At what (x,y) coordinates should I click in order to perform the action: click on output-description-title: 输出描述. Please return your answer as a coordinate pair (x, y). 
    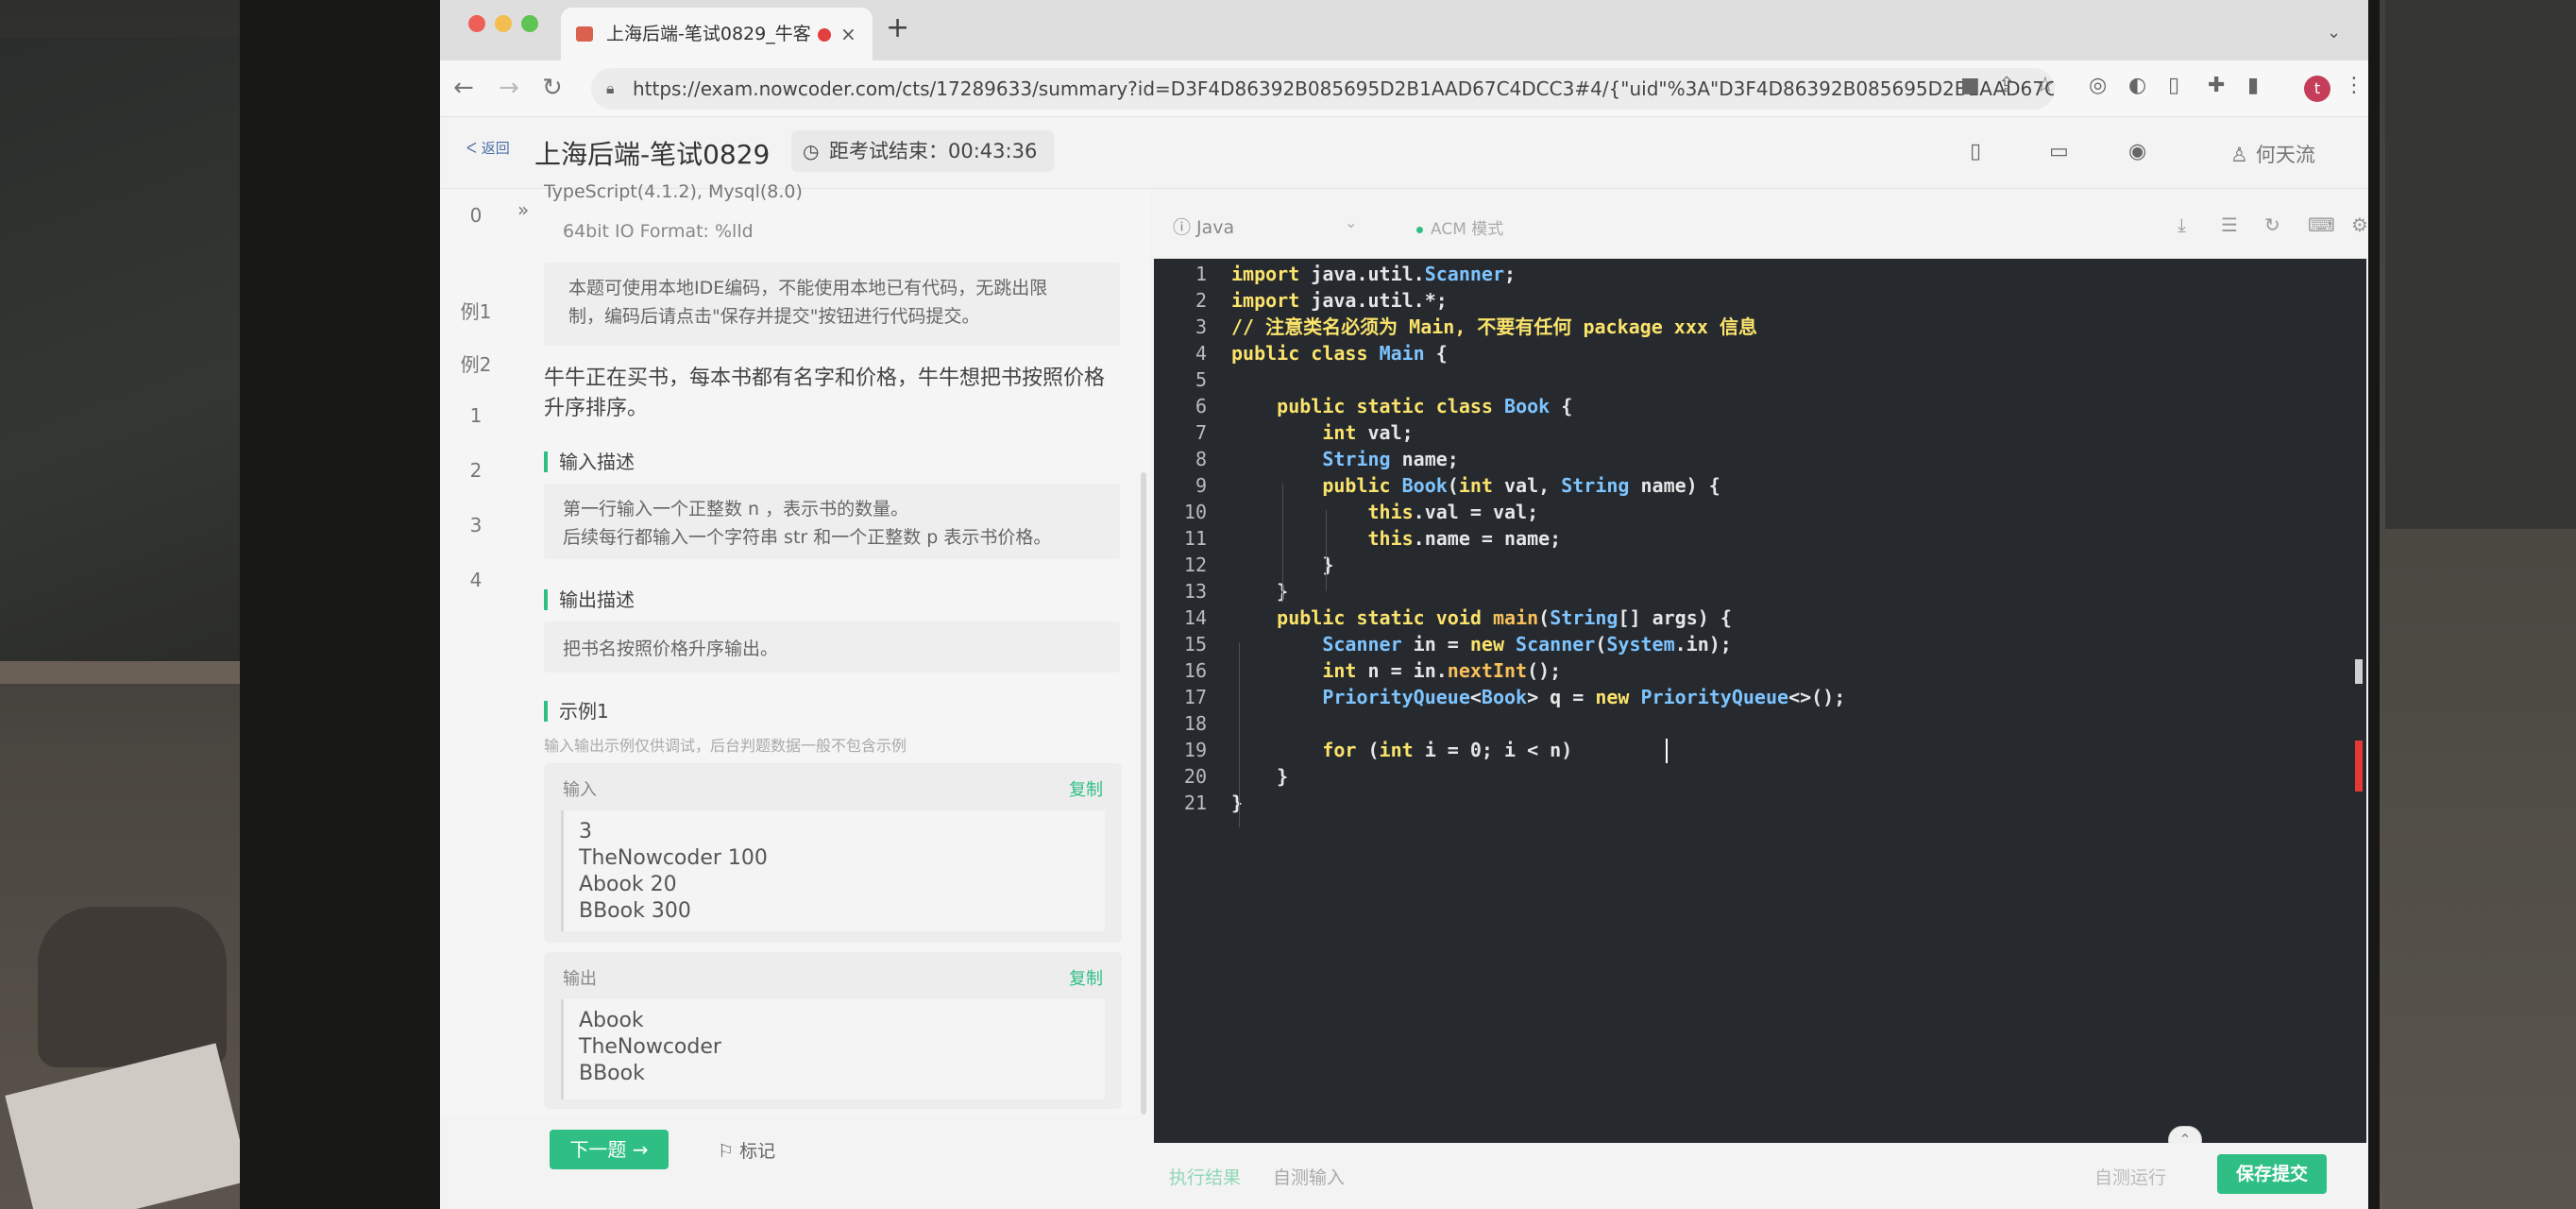
    Looking at the image, I should click on (589, 599).